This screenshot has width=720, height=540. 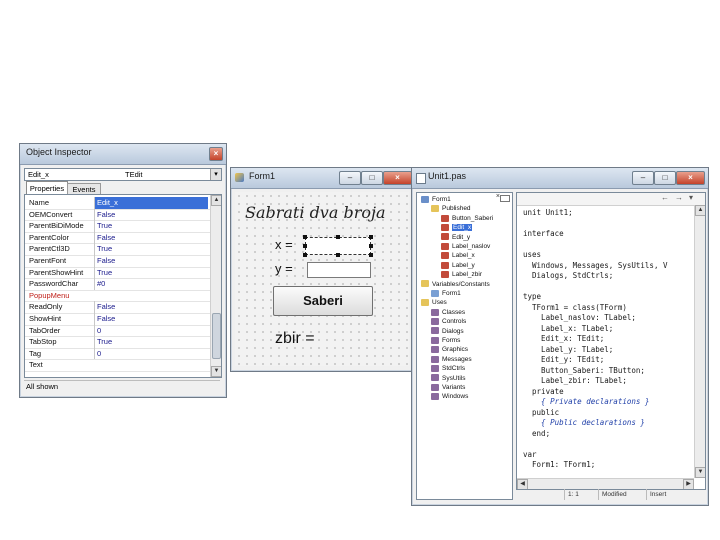 What do you see at coordinates (46, 307) in the screenshot?
I see `property-name: ReadOnly` at bounding box center [46, 307].